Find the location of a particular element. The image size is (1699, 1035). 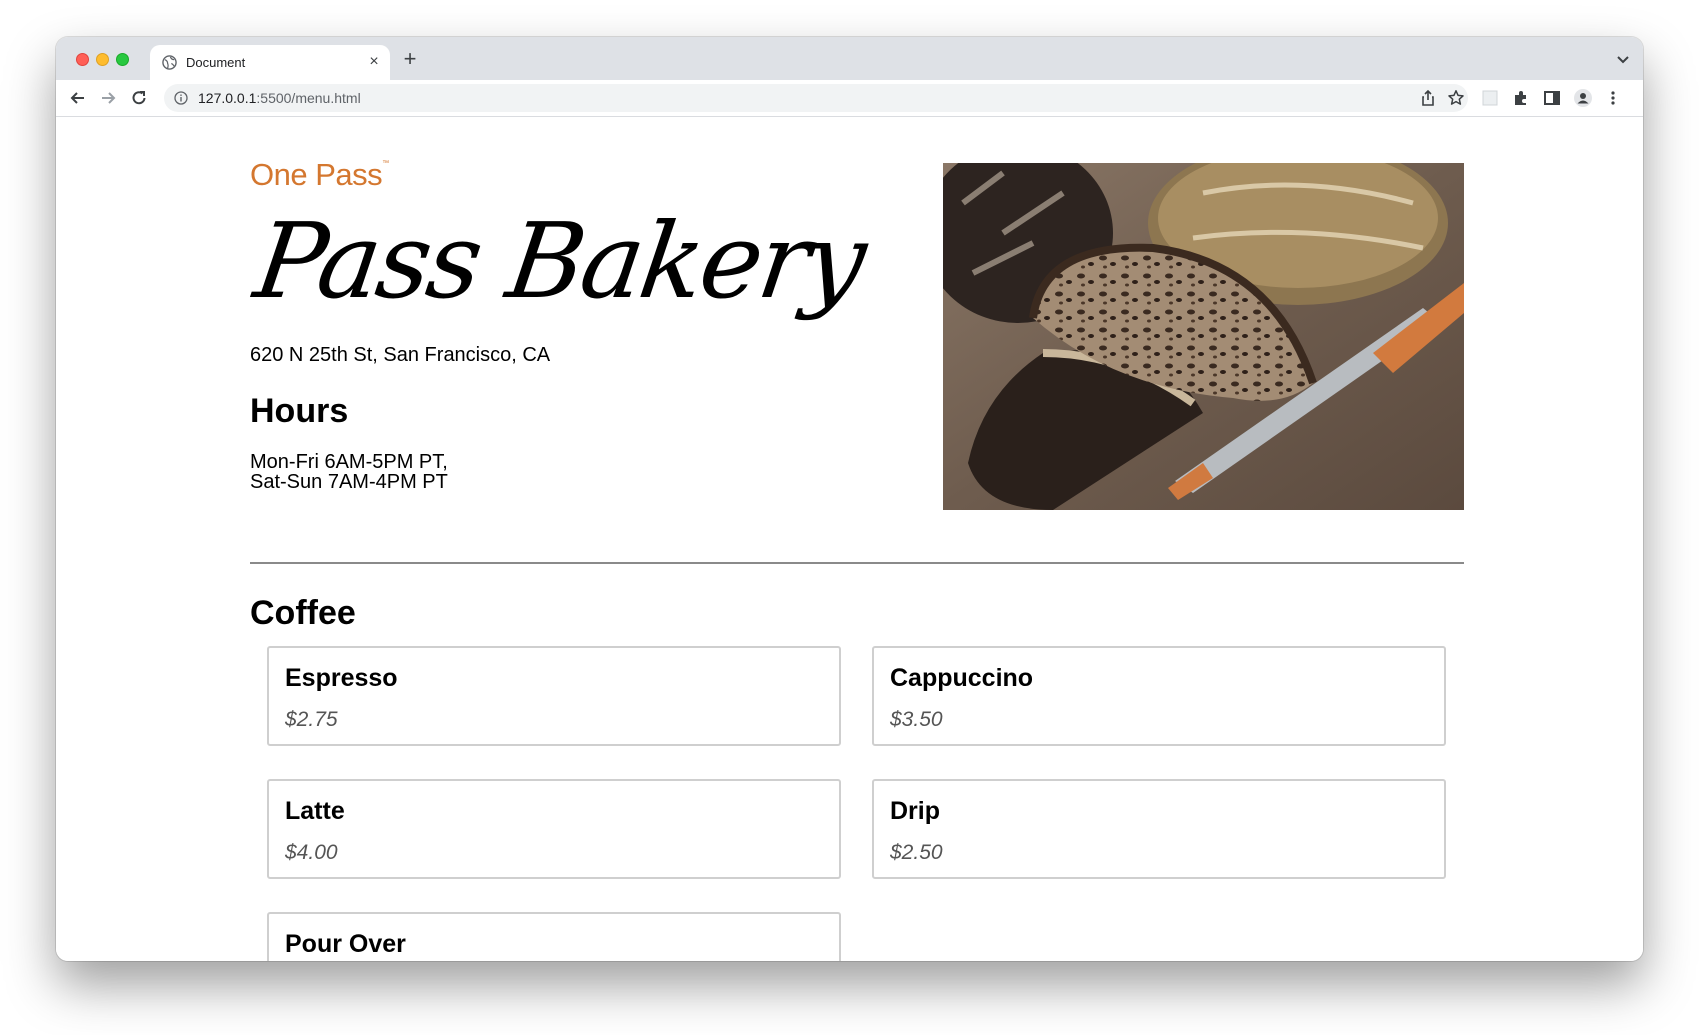

extension-icon is located at coordinates (1490, 98).